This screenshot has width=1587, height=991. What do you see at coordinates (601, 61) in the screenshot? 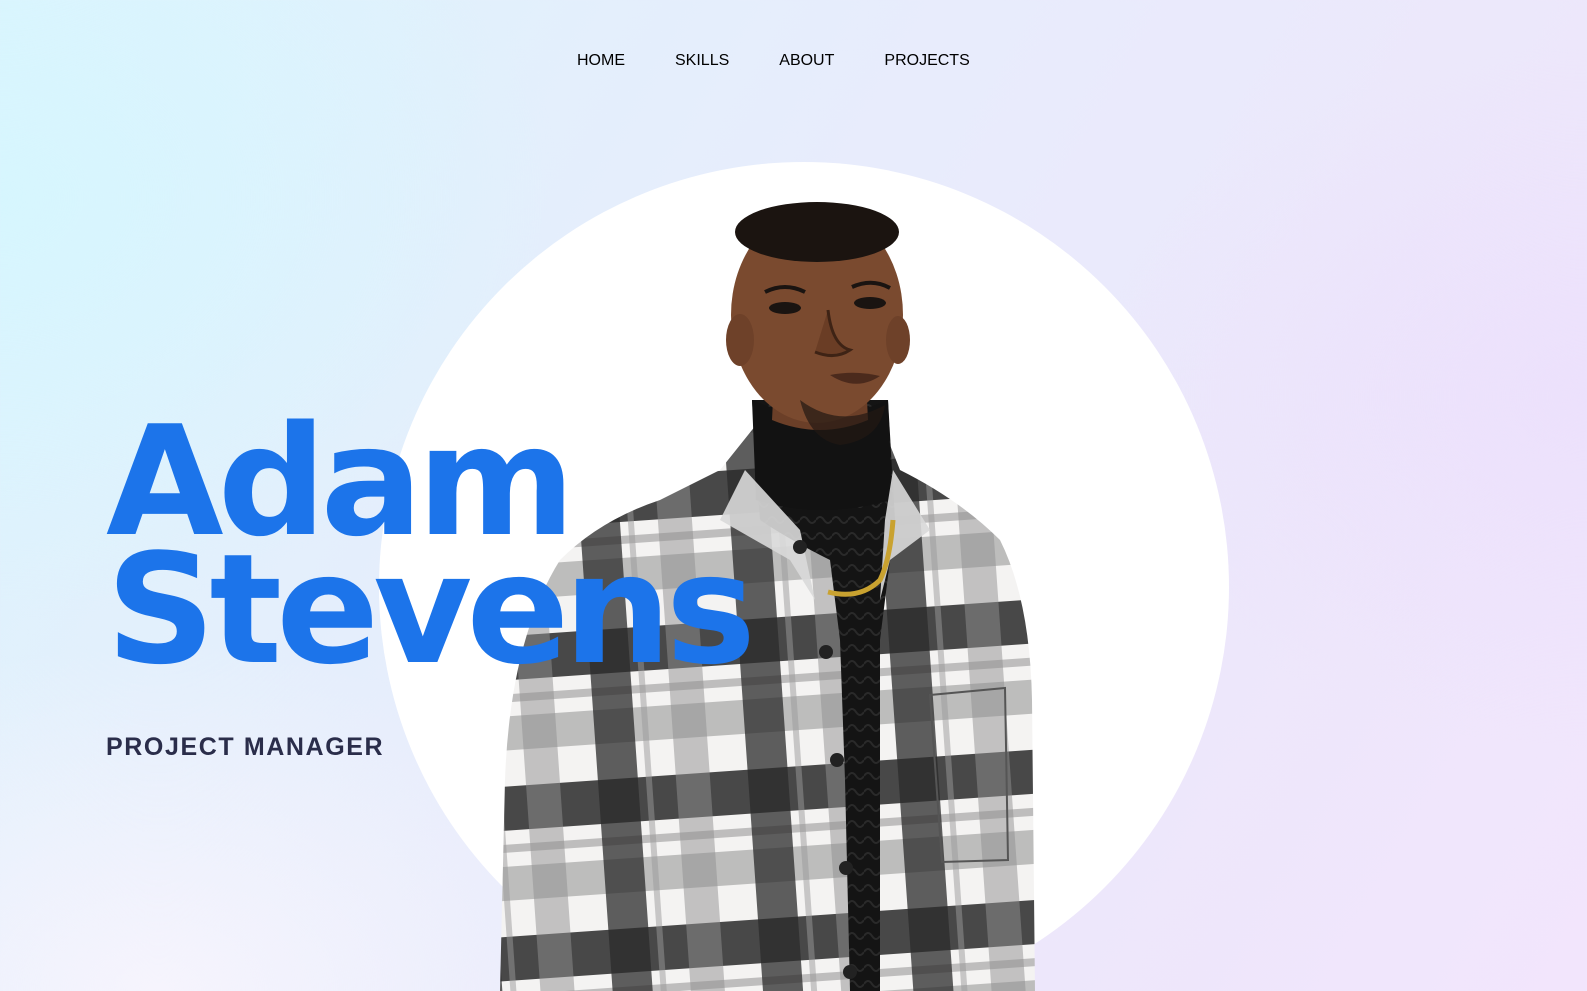
I see `nav-home-link: HOME` at bounding box center [601, 61].